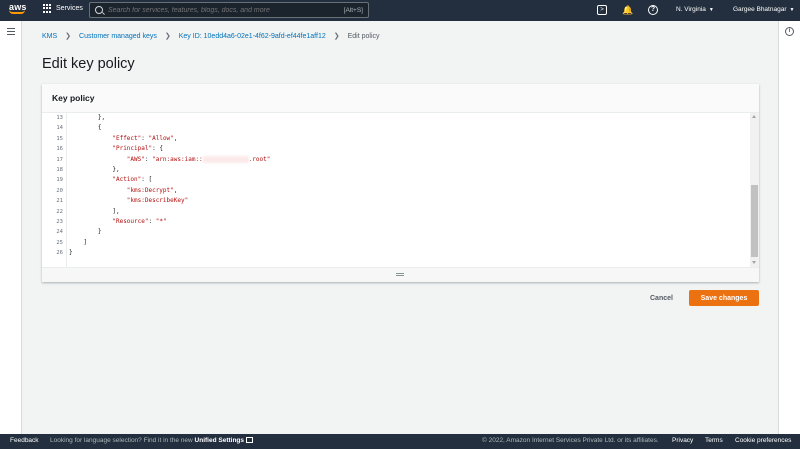 This screenshot has width=800, height=449. What do you see at coordinates (789, 227) in the screenshot?
I see `right-tools-rail: i` at bounding box center [789, 227].